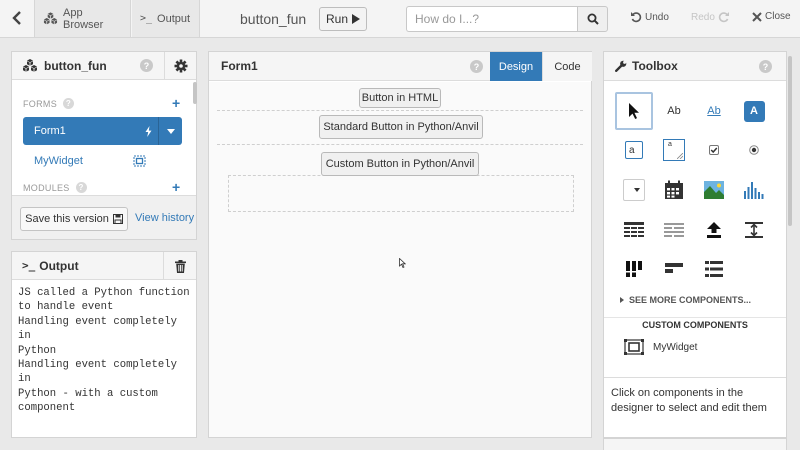 The width and height of the screenshot is (800, 450). What do you see at coordinates (401, 193) in the screenshot?
I see `custom-component-slot` at bounding box center [401, 193].